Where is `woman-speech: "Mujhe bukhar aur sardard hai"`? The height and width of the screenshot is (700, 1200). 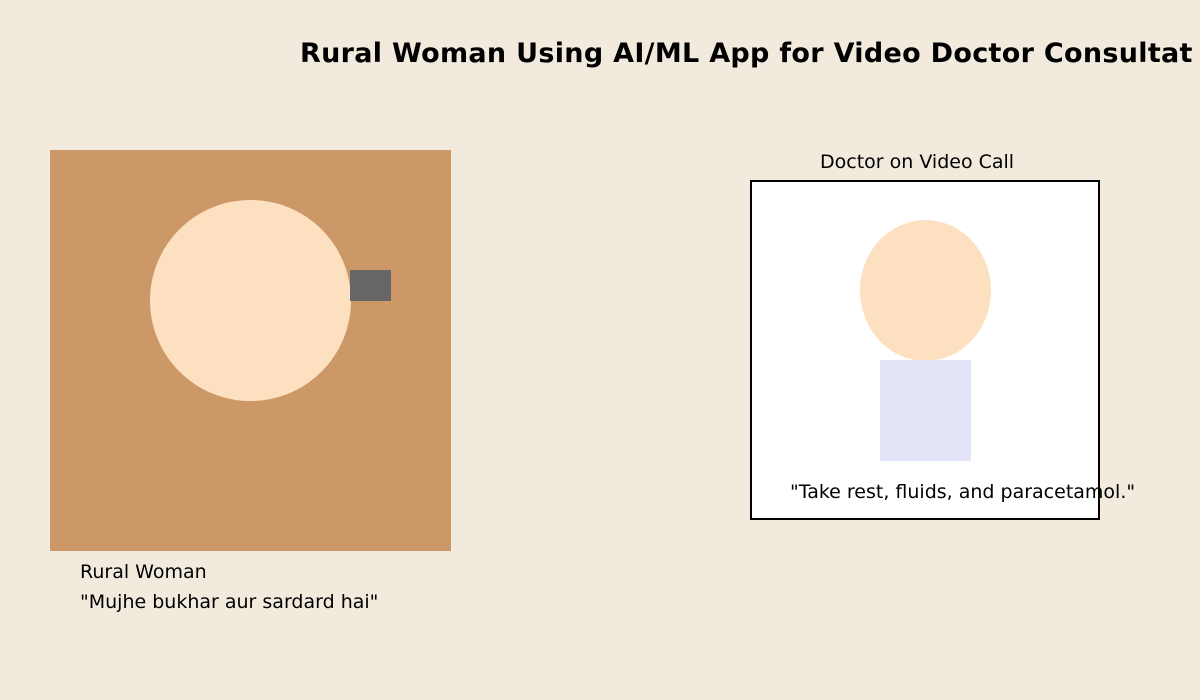
woman-speech: "Mujhe bukhar aur sardard hai" is located at coordinates (229, 602).